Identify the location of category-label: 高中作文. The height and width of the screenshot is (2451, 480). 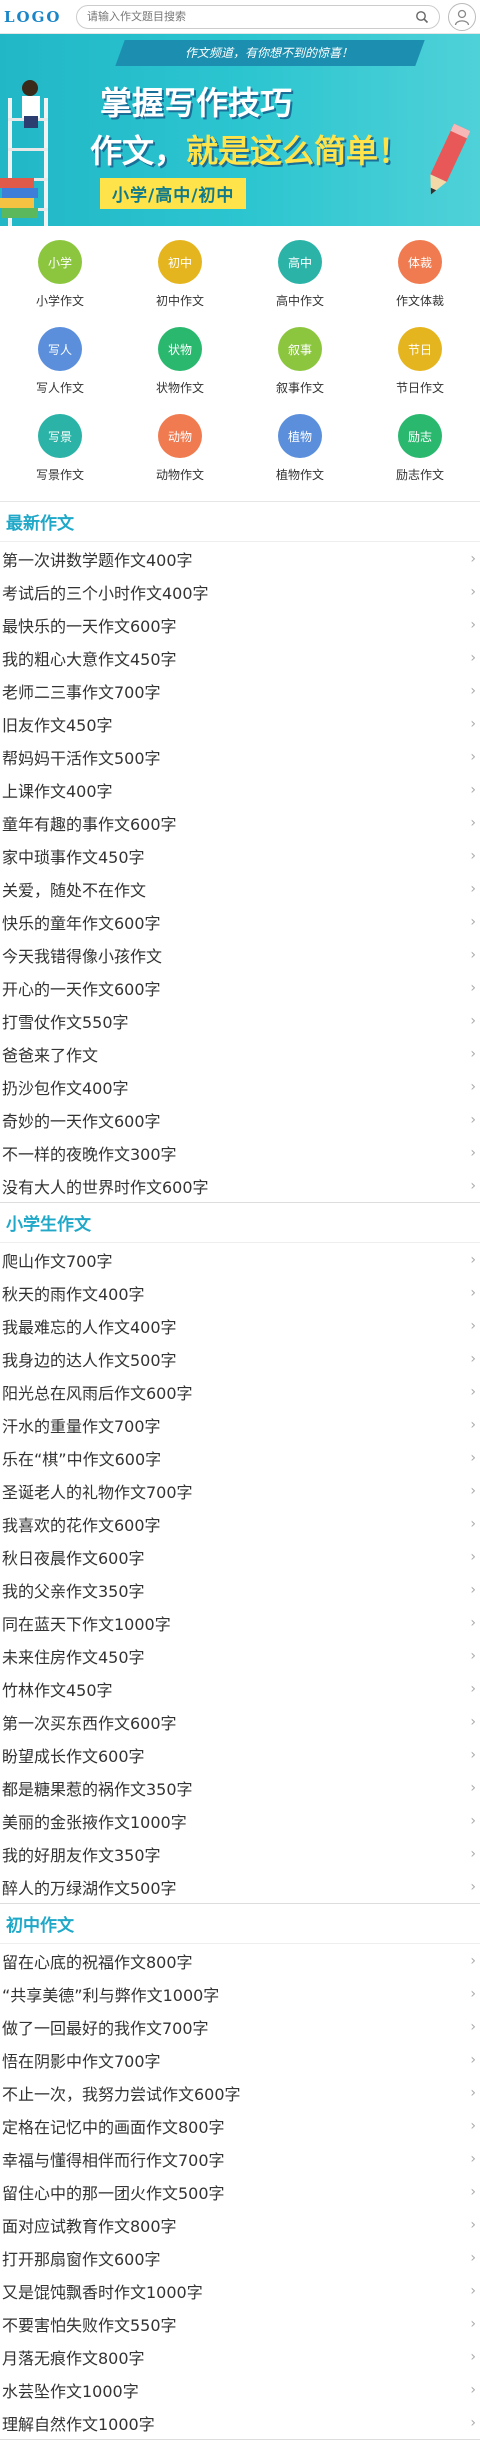
(300, 300).